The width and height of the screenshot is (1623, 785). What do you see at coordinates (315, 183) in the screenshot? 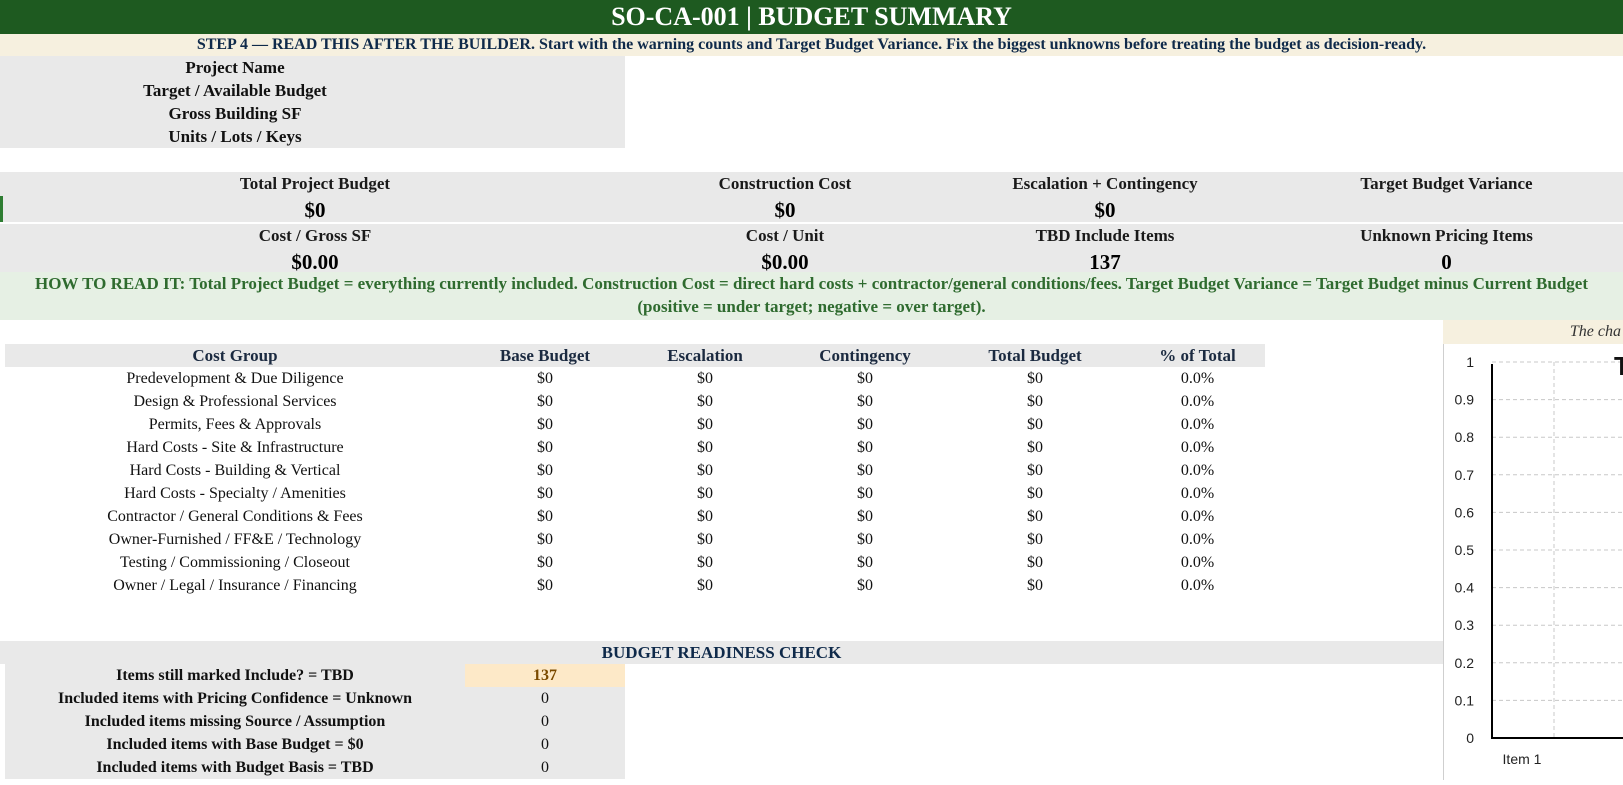
I see `kpi-total-project-budget-label: Total Project Budget` at bounding box center [315, 183].